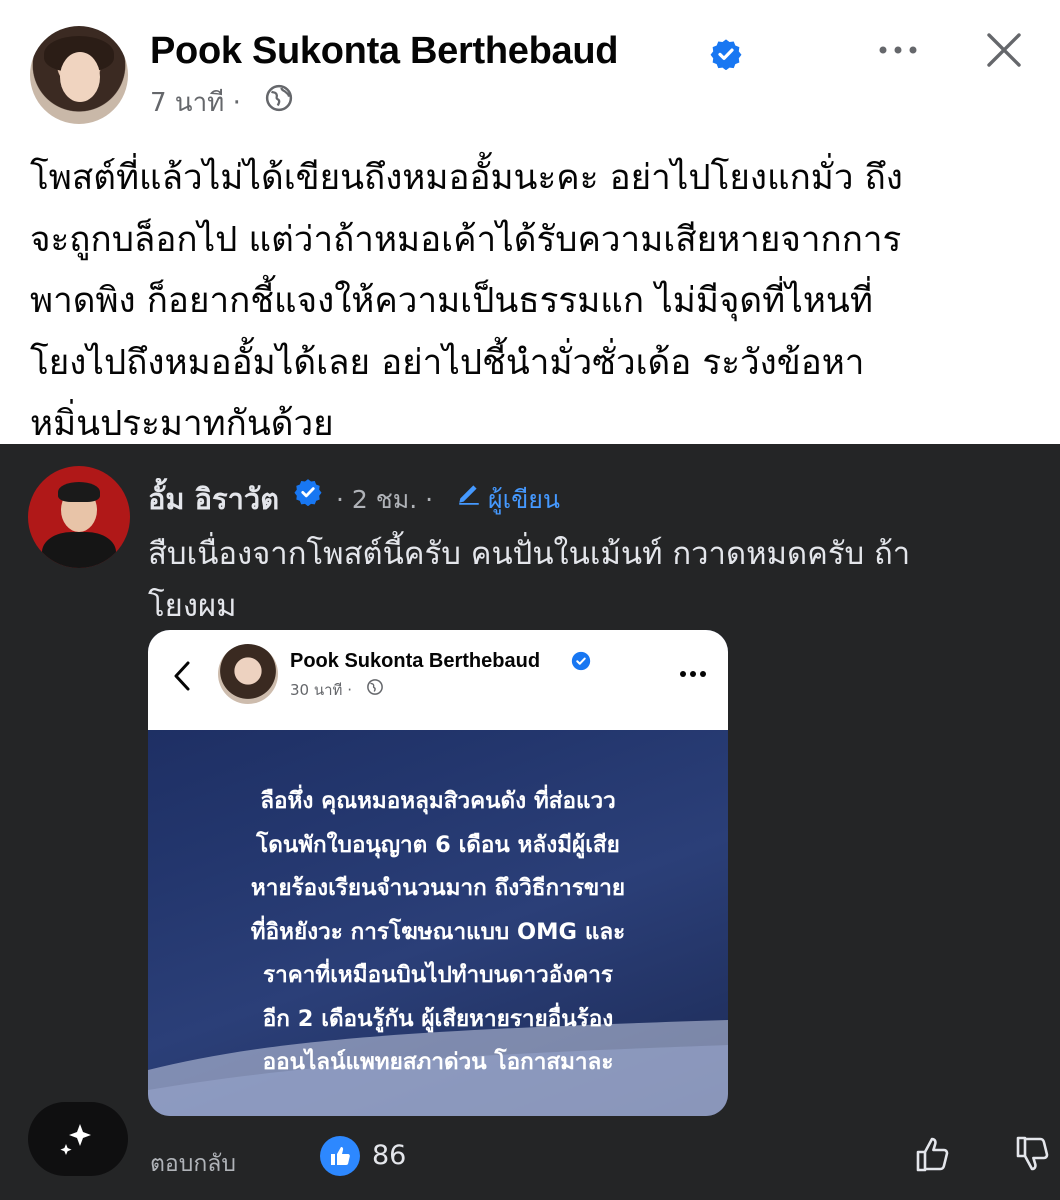  What do you see at coordinates (79, 492) in the screenshot?
I see `avatar-hair` at bounding box center [79, 492].